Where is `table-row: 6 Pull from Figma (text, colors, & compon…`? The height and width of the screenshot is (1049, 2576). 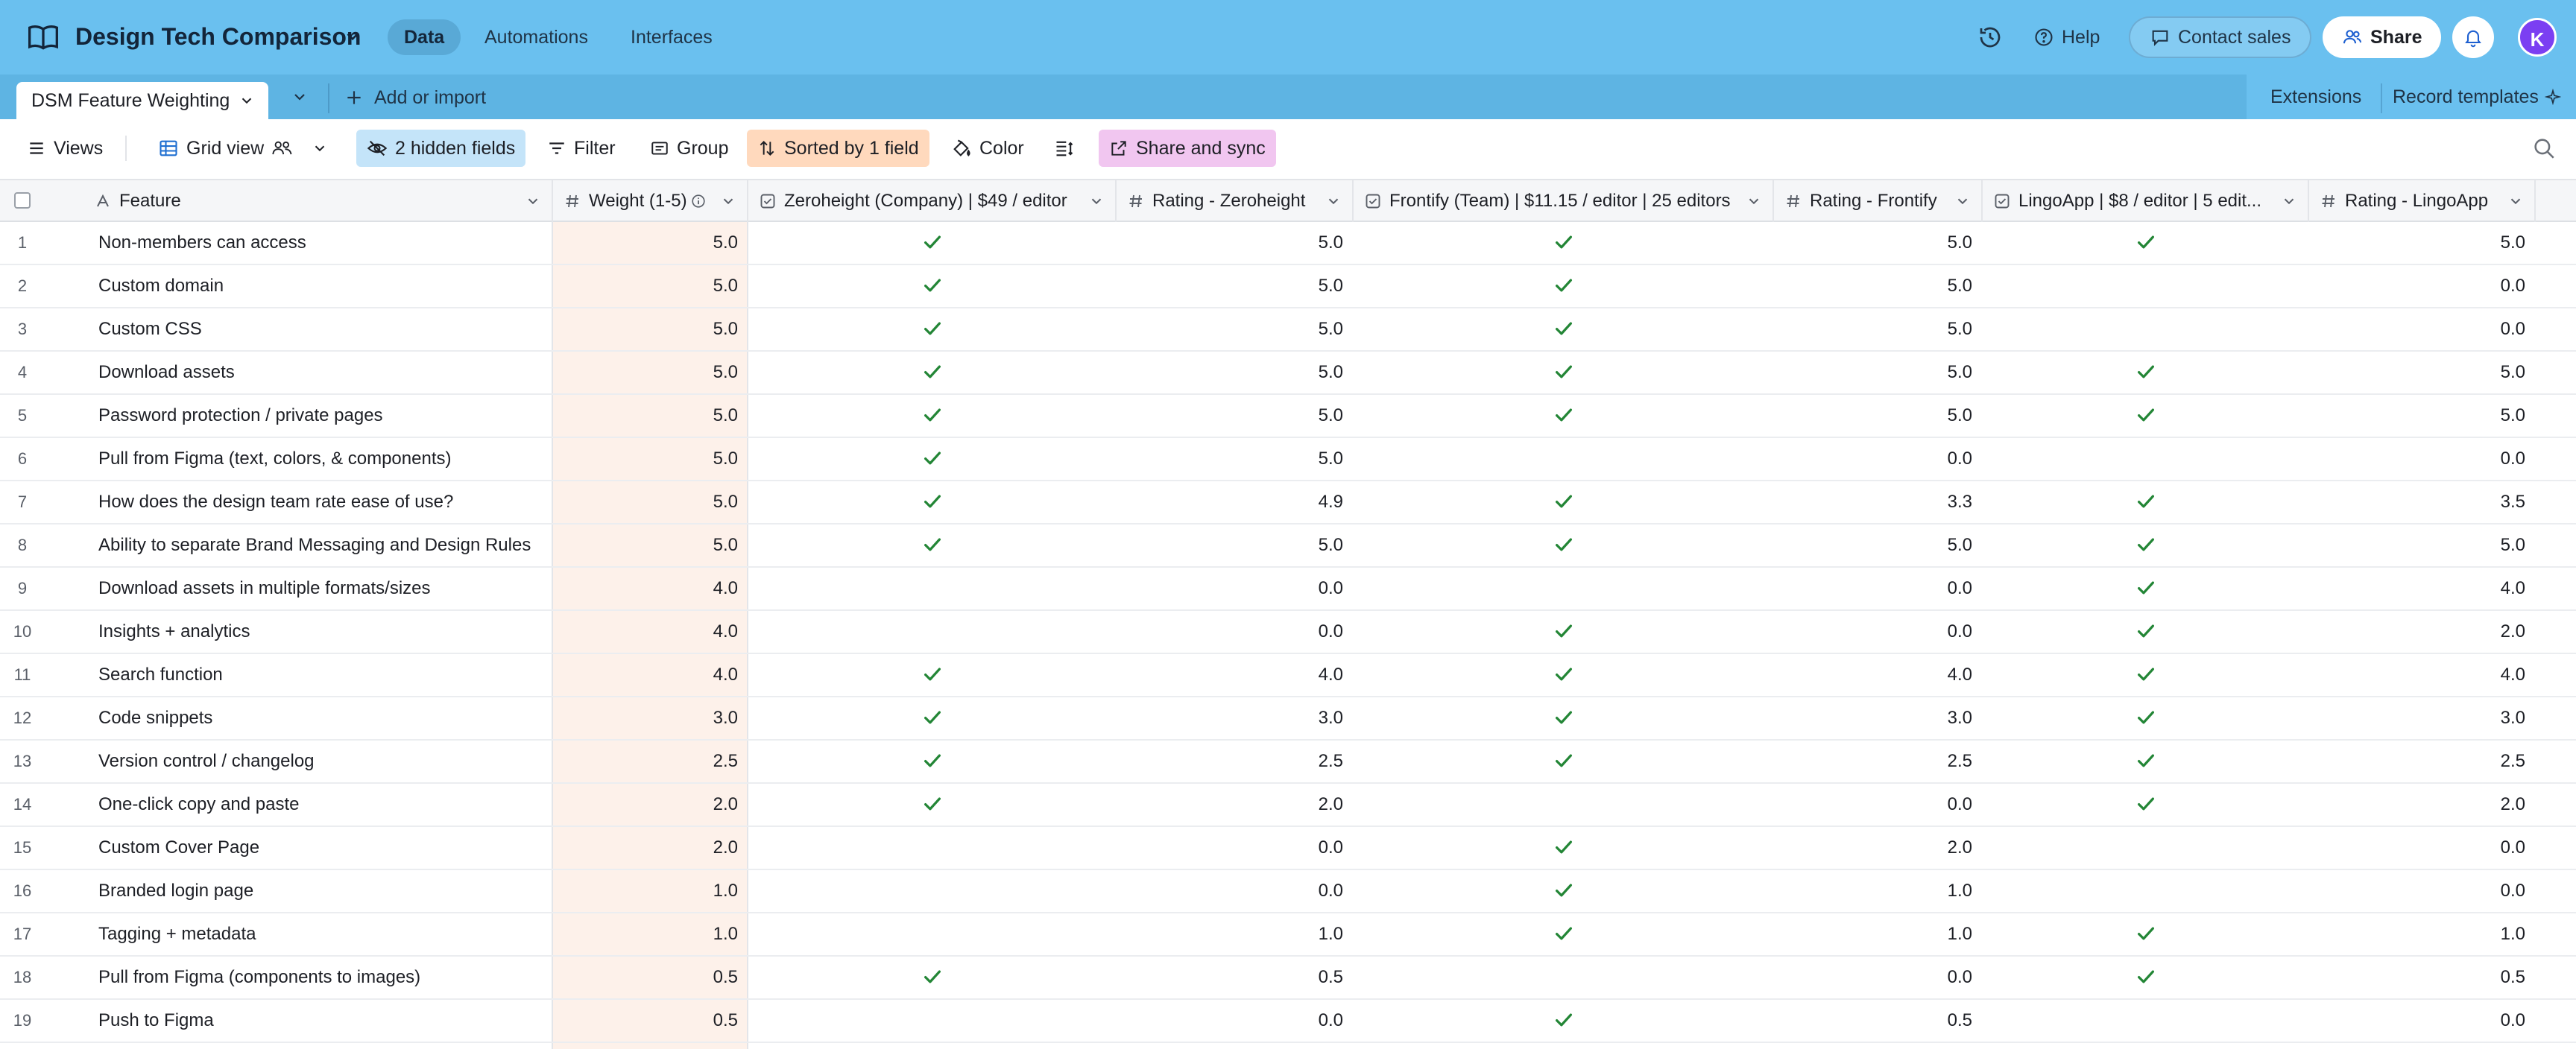 table-row: 6 Pull from Figma (text, colors, & compon… is located at coordinates (1288, 459).